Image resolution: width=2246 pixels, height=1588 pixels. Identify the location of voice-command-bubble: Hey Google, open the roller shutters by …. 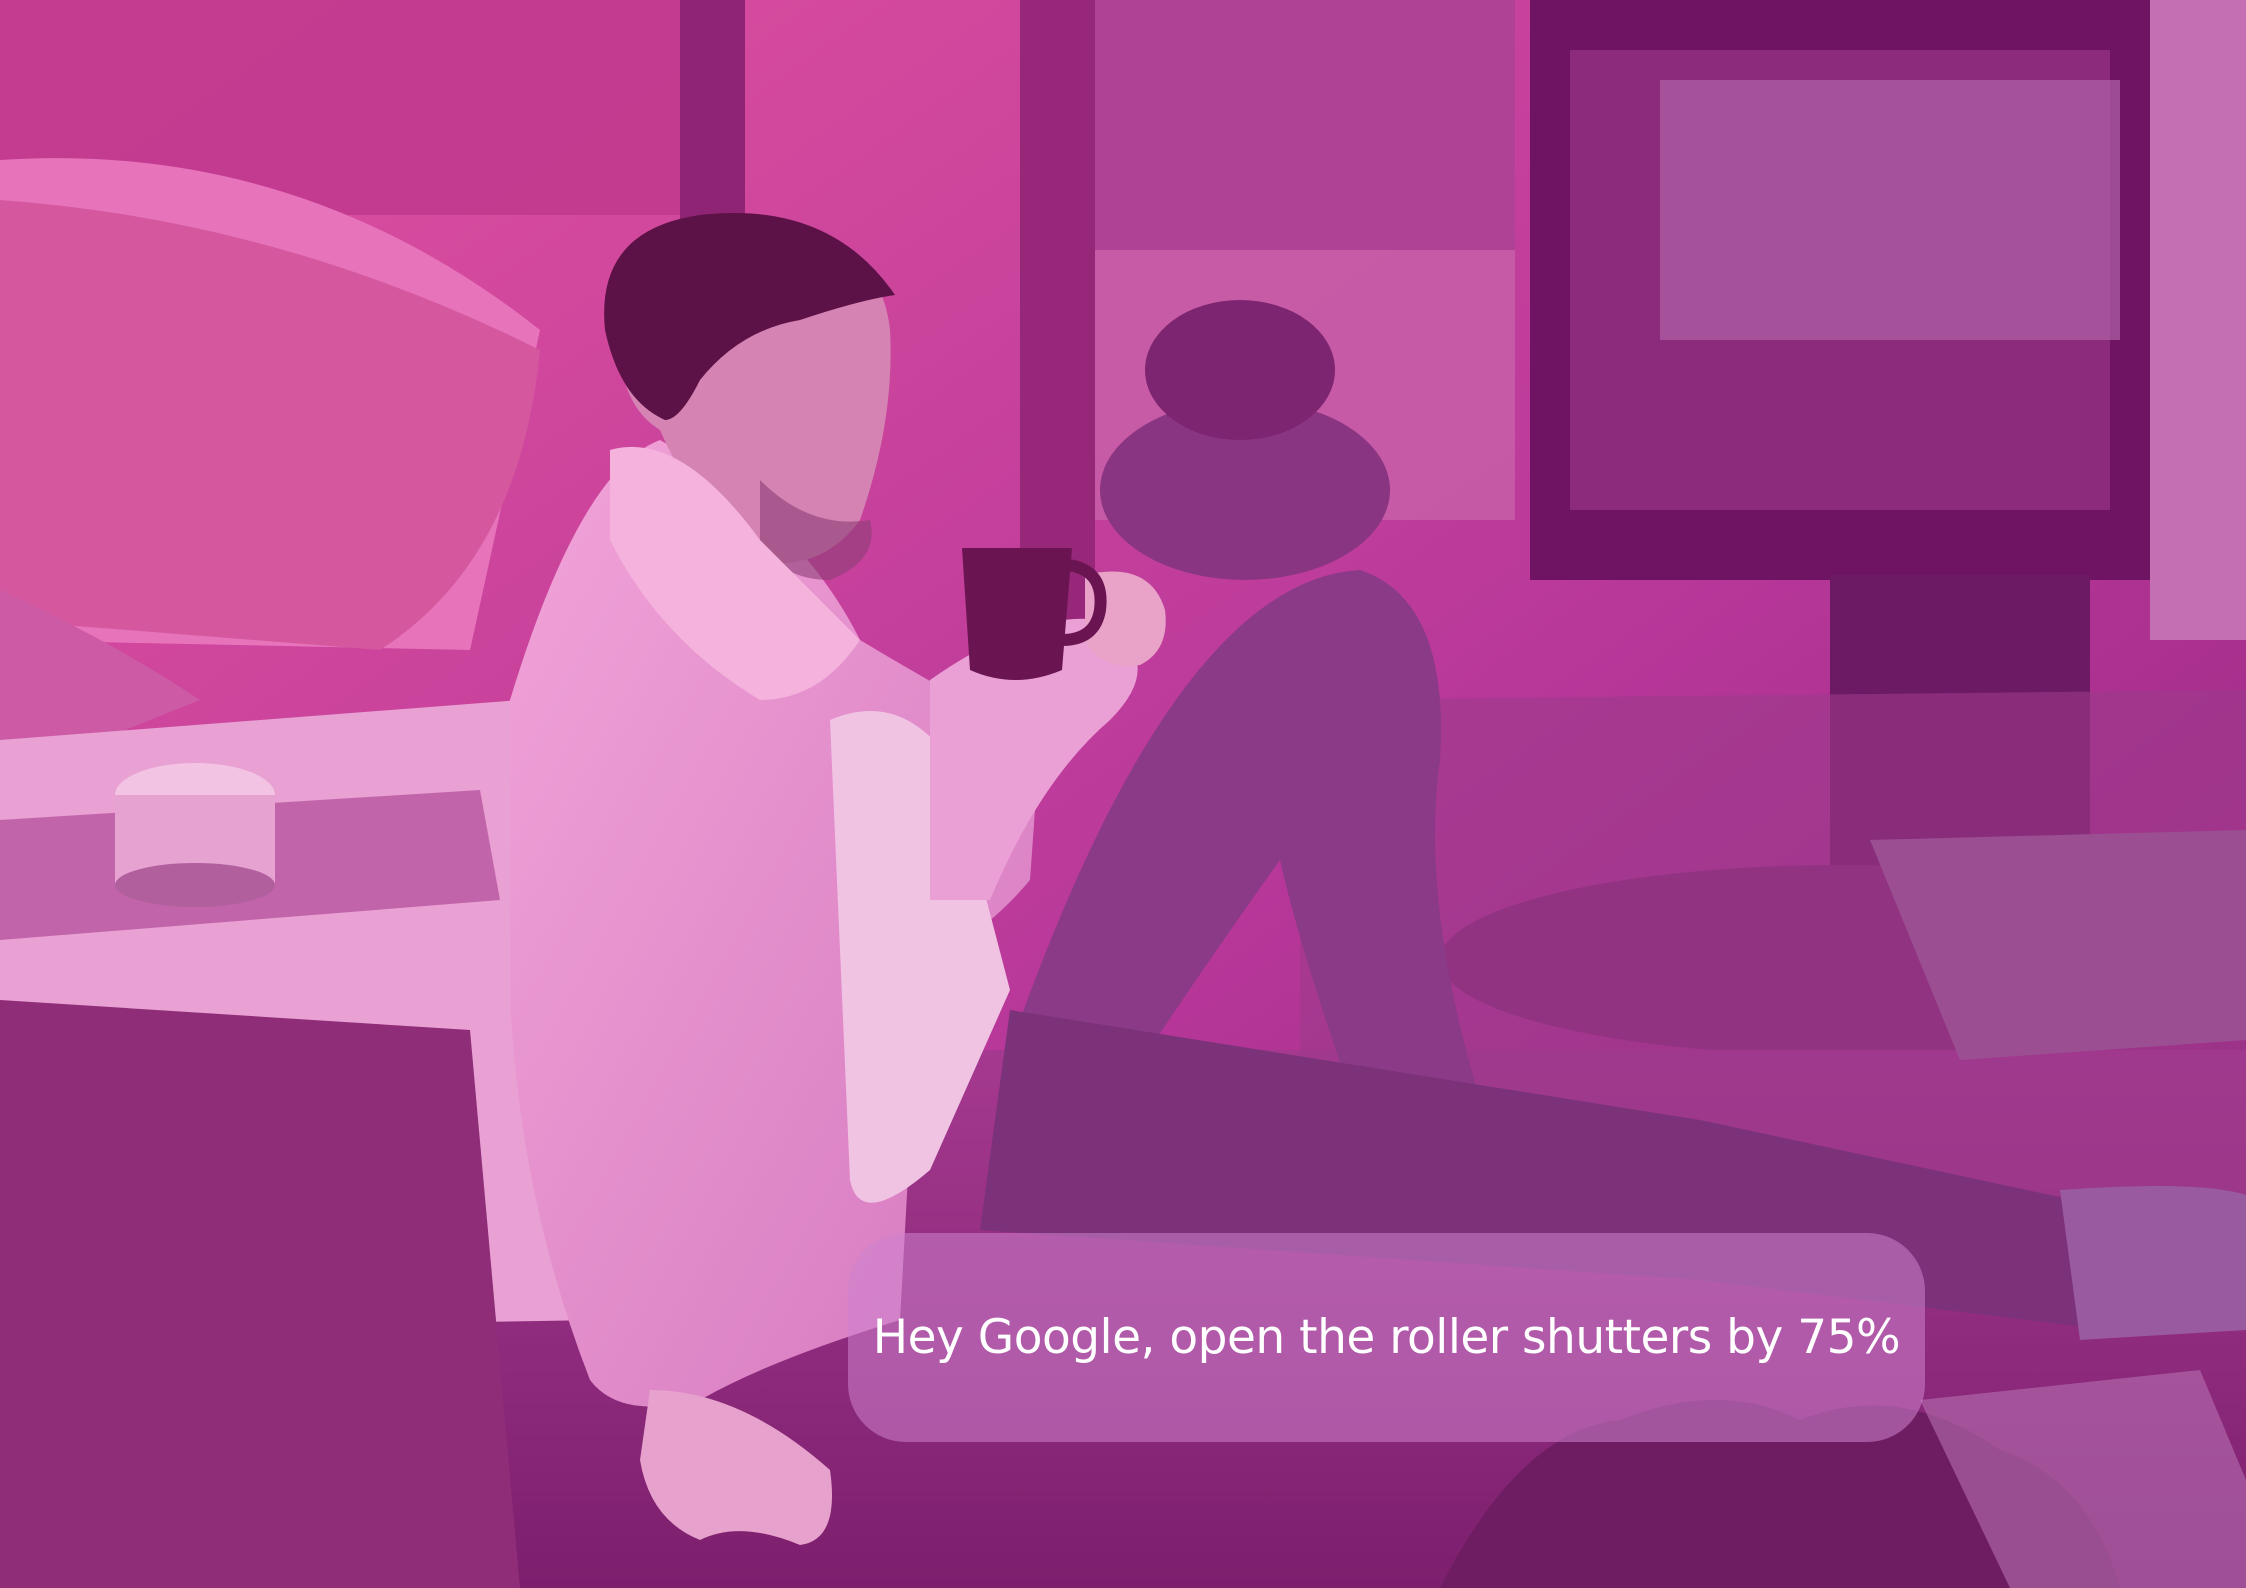
(1386, 1337).